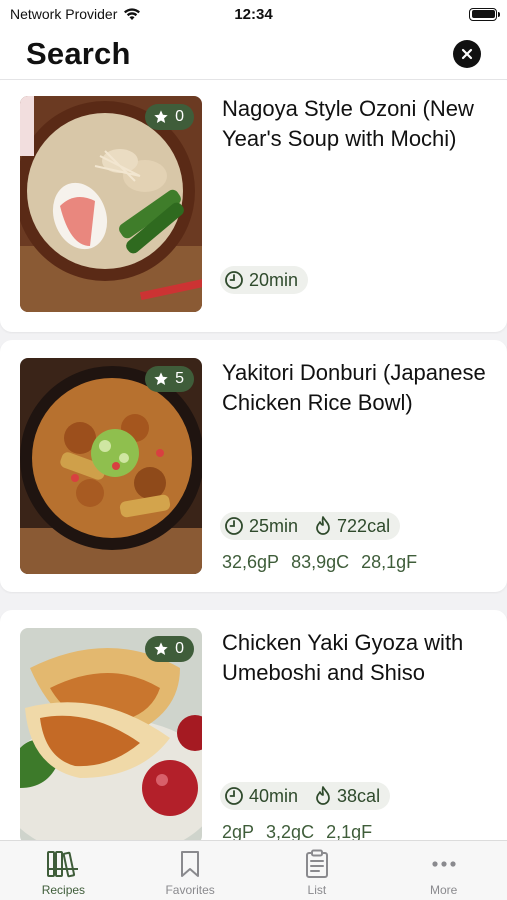  I want to click on cook-time: 20min, so click(274, 279).